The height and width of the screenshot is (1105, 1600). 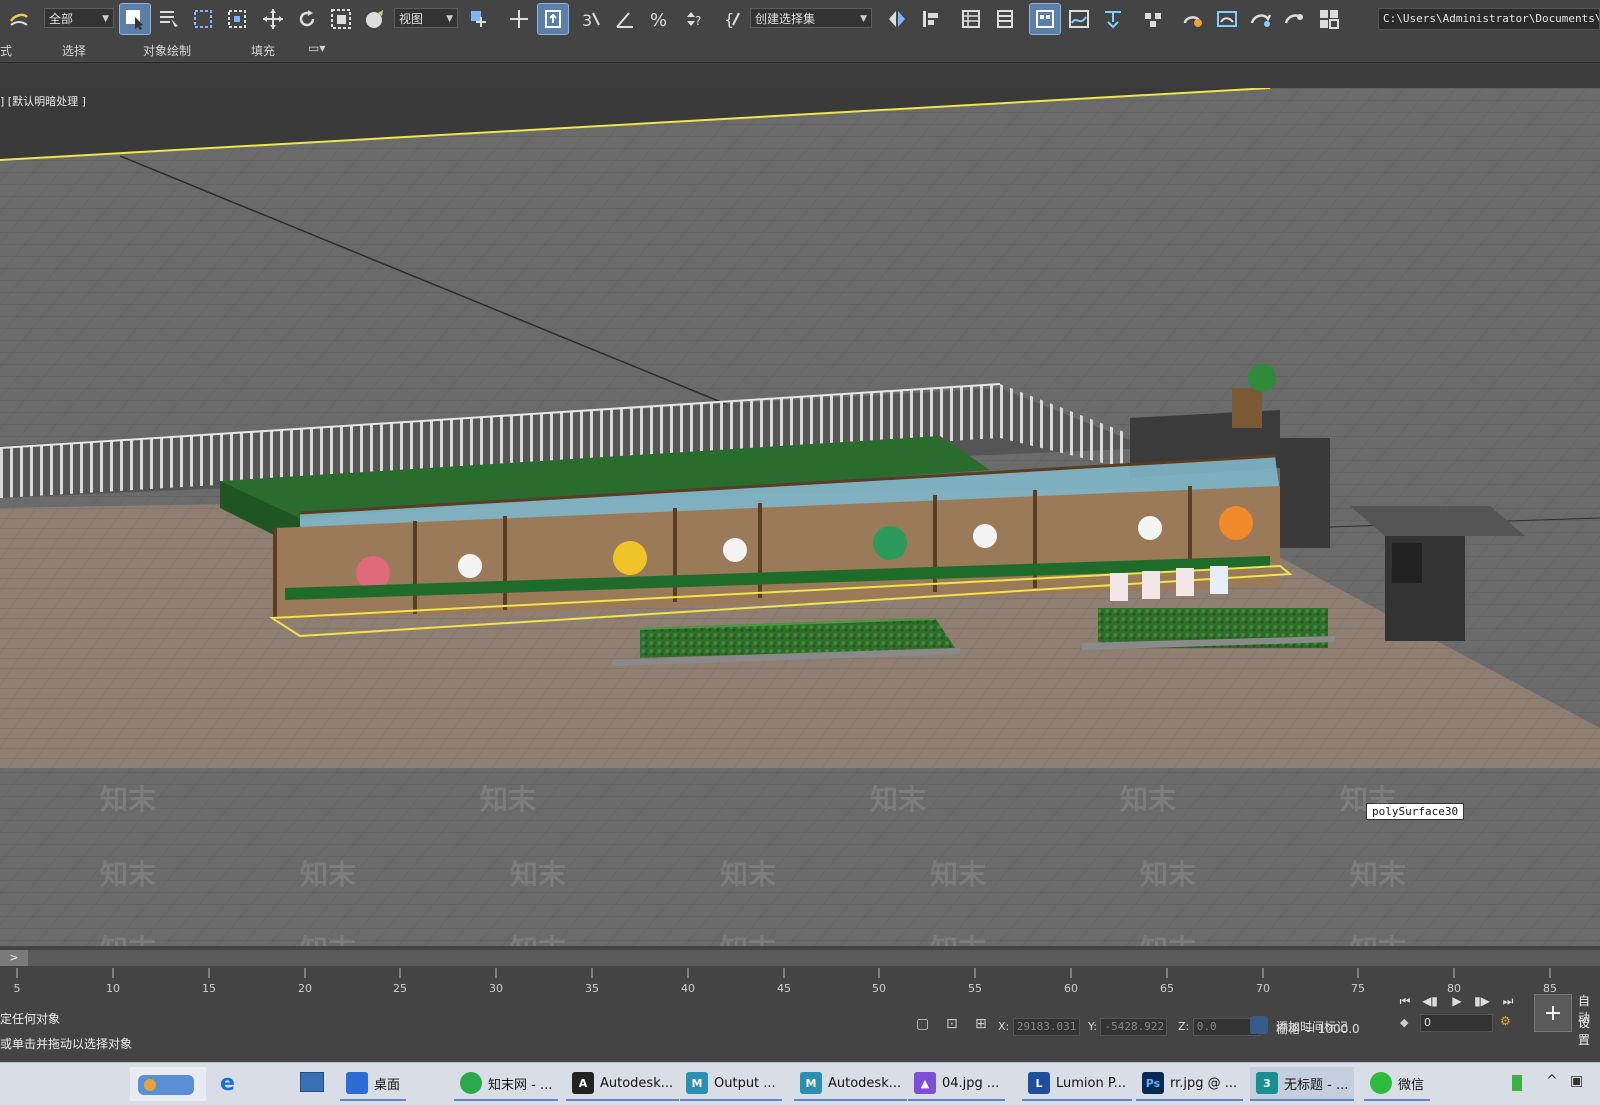 What do you see at coordinates (1046, 1027) in the screenshot?
I see `x-coordinate-field: 29183.031` at bounding box center [1046, 1027].